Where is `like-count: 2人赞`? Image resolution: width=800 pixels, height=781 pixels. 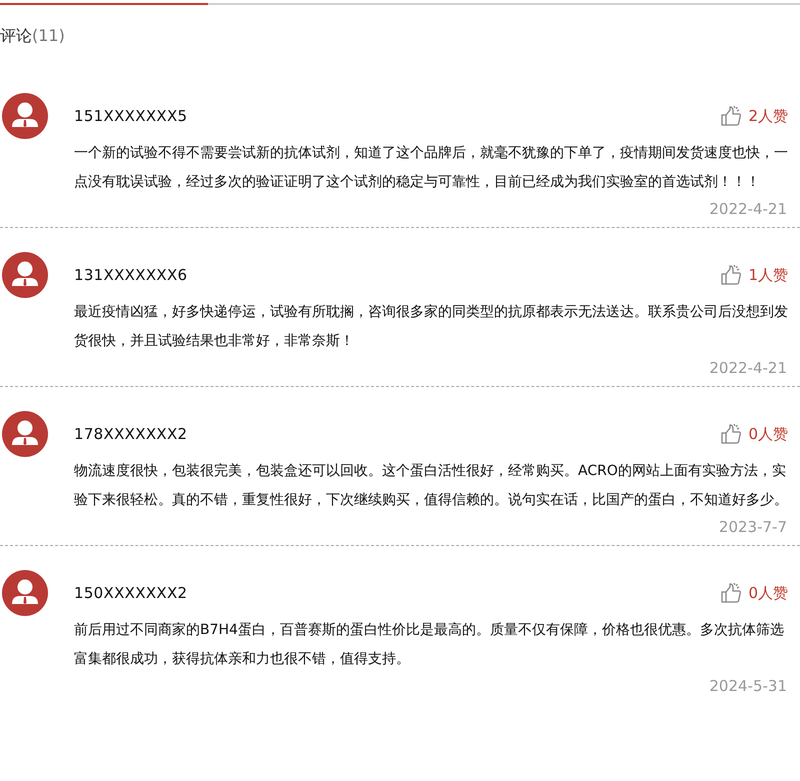 like-count: 2人赞 is located at coordinates (768, 116).